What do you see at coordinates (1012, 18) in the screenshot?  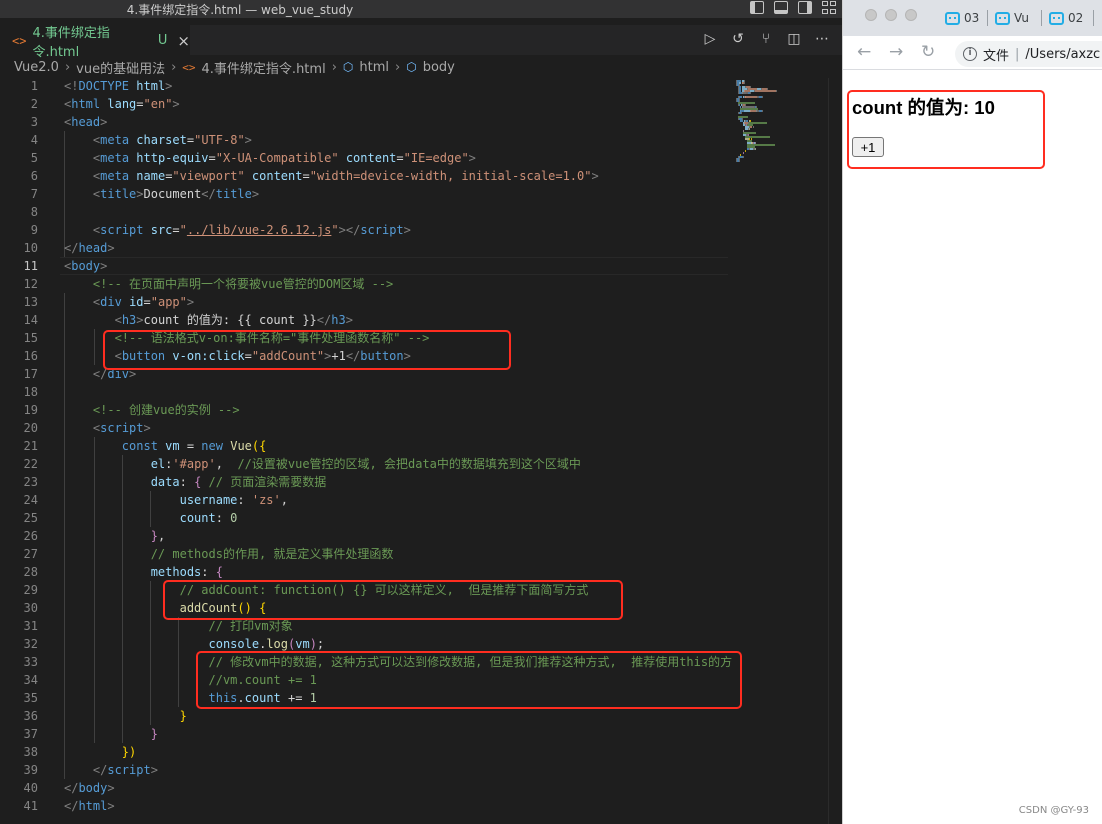 I see `browser-tab: Vu` at bounding box center [1012, 18].